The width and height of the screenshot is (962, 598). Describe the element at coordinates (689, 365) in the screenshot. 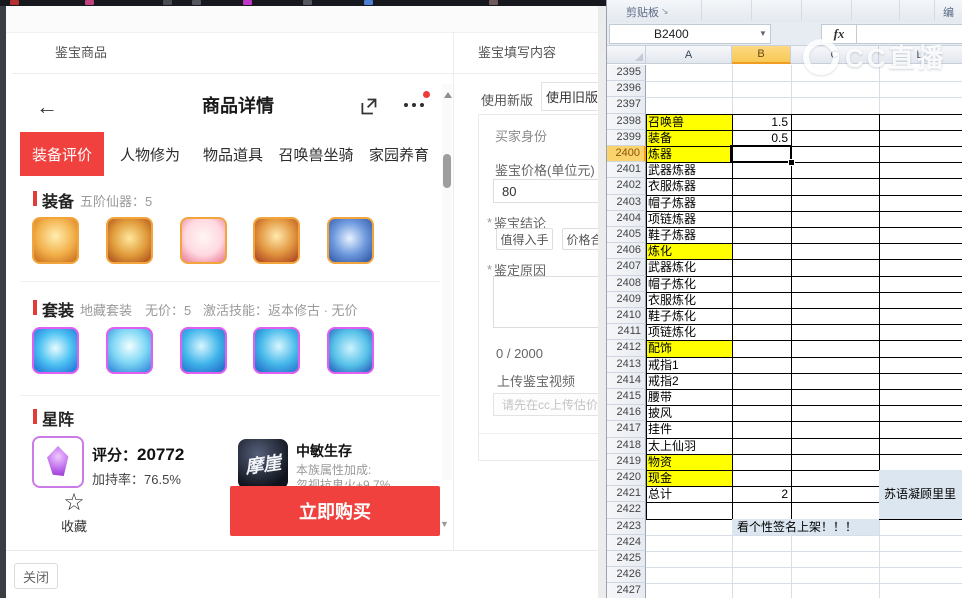

I see `cell-A2413: 戒指1` at that location.